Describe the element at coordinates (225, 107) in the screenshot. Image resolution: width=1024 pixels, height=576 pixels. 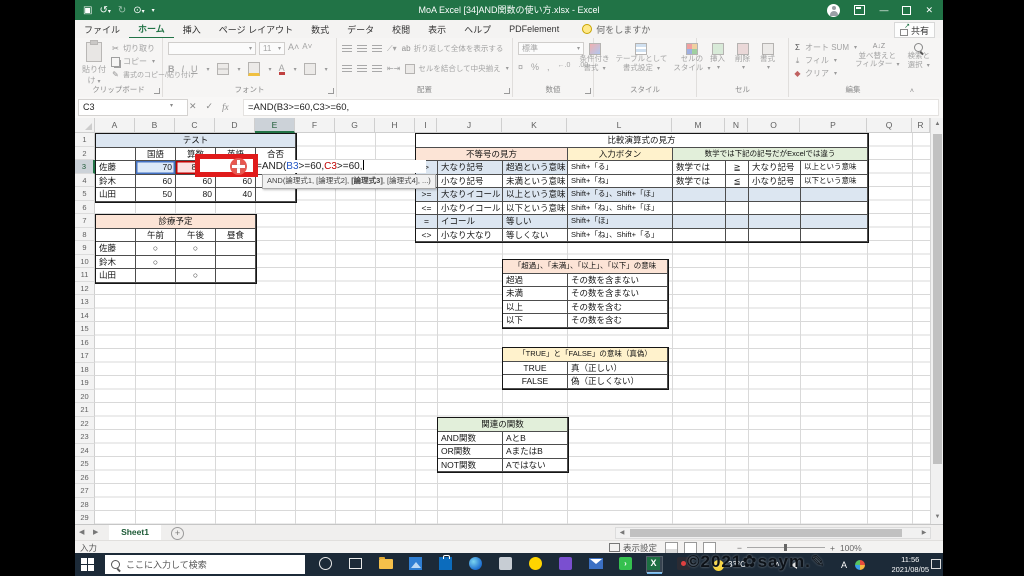
I see `insert-function-icon: fx` at that location.